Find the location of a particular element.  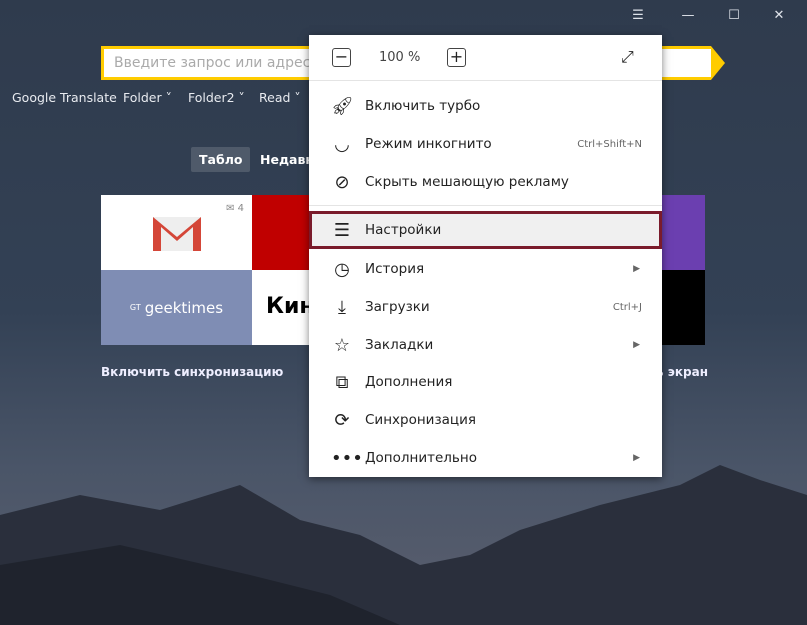

menu-item-incognito: ◡ Режим инкогнито Ctrl+Shift+N is located at coordinates (485, 144).